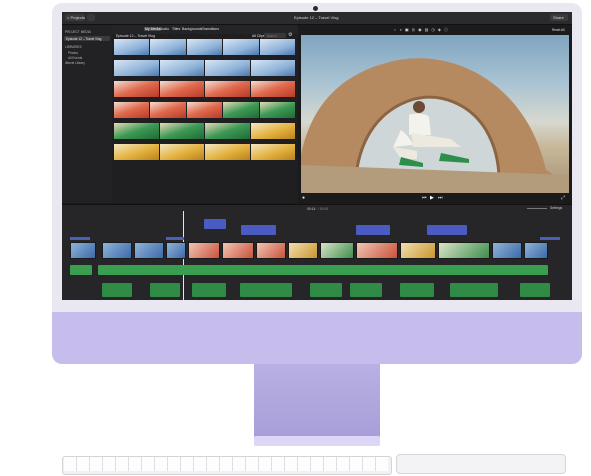 Image resolution: width=591 pixels, height=476 pixels. I want to click on crop-icon: ▣, so click(407, 30).